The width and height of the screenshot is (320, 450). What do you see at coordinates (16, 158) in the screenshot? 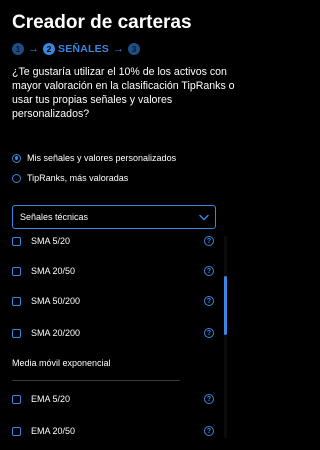
I see `radio-button-selected` at bounding box center [16, 158].